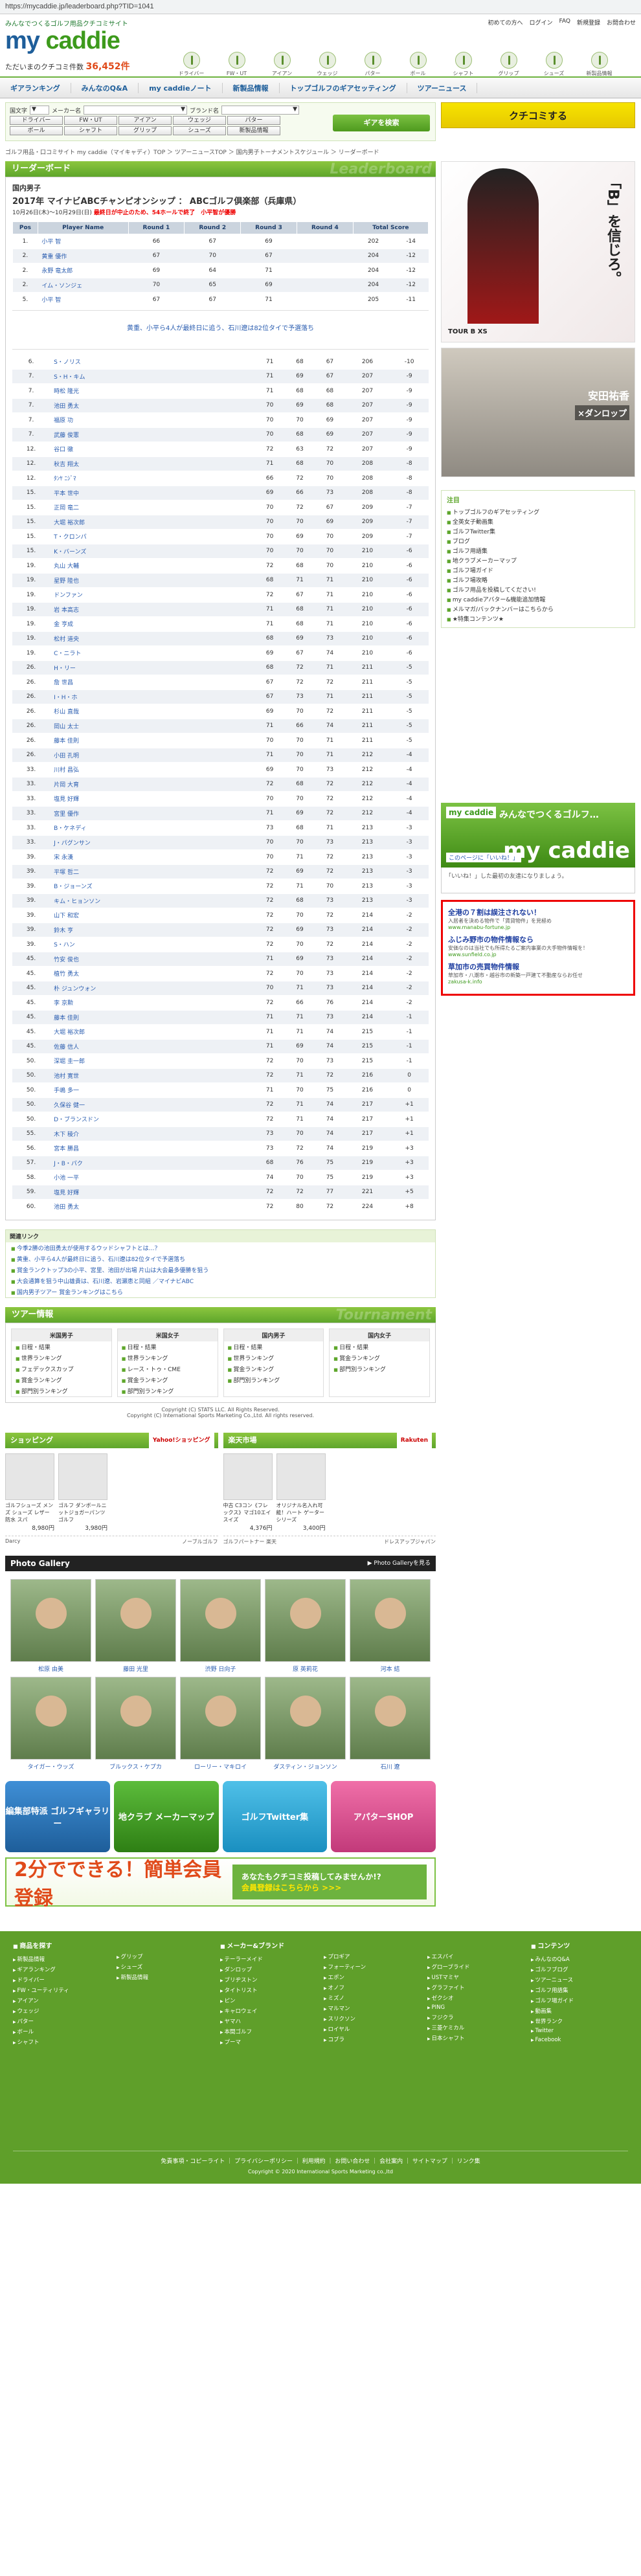 This screenshot has height=2576, width=641. I want to click on category-button: シャフト, so click(90, 130).